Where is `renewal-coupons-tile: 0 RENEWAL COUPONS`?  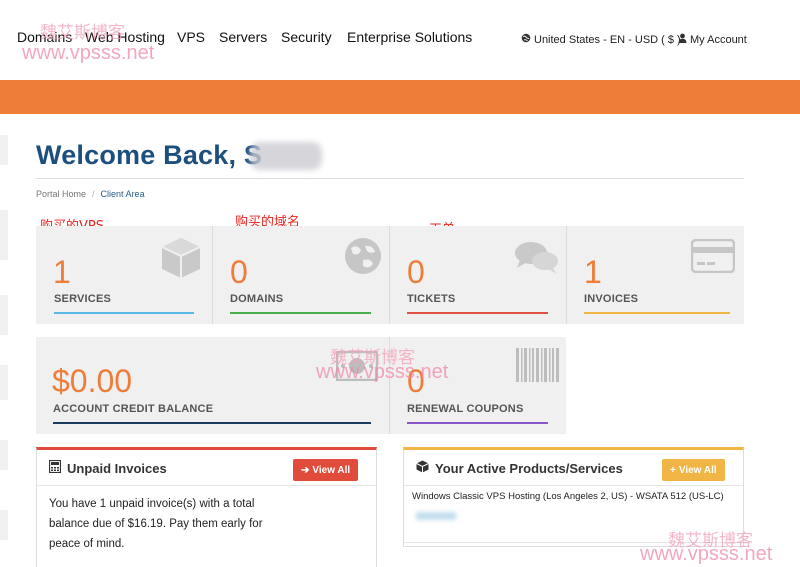
renewal-coupons-tile: 0 RENEWAL COUPONS is located at coordinates (478, 385).